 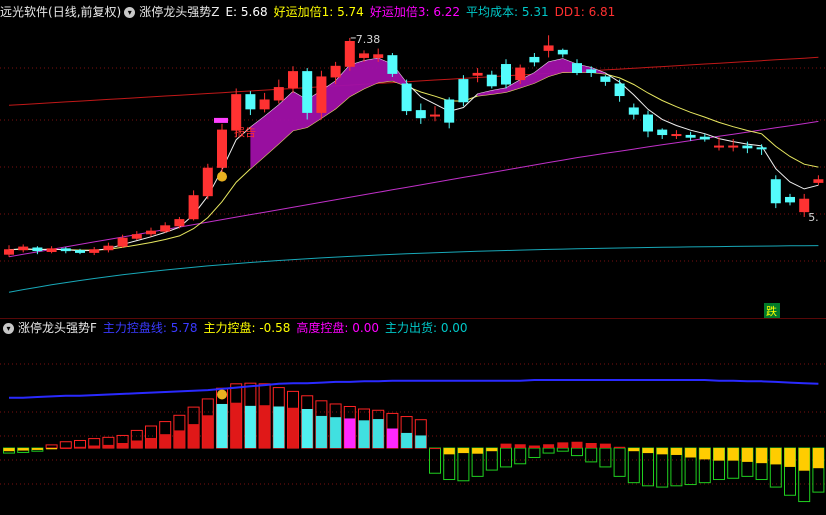 I want to click on signal-label: 报告, so click(x=245, y=132).